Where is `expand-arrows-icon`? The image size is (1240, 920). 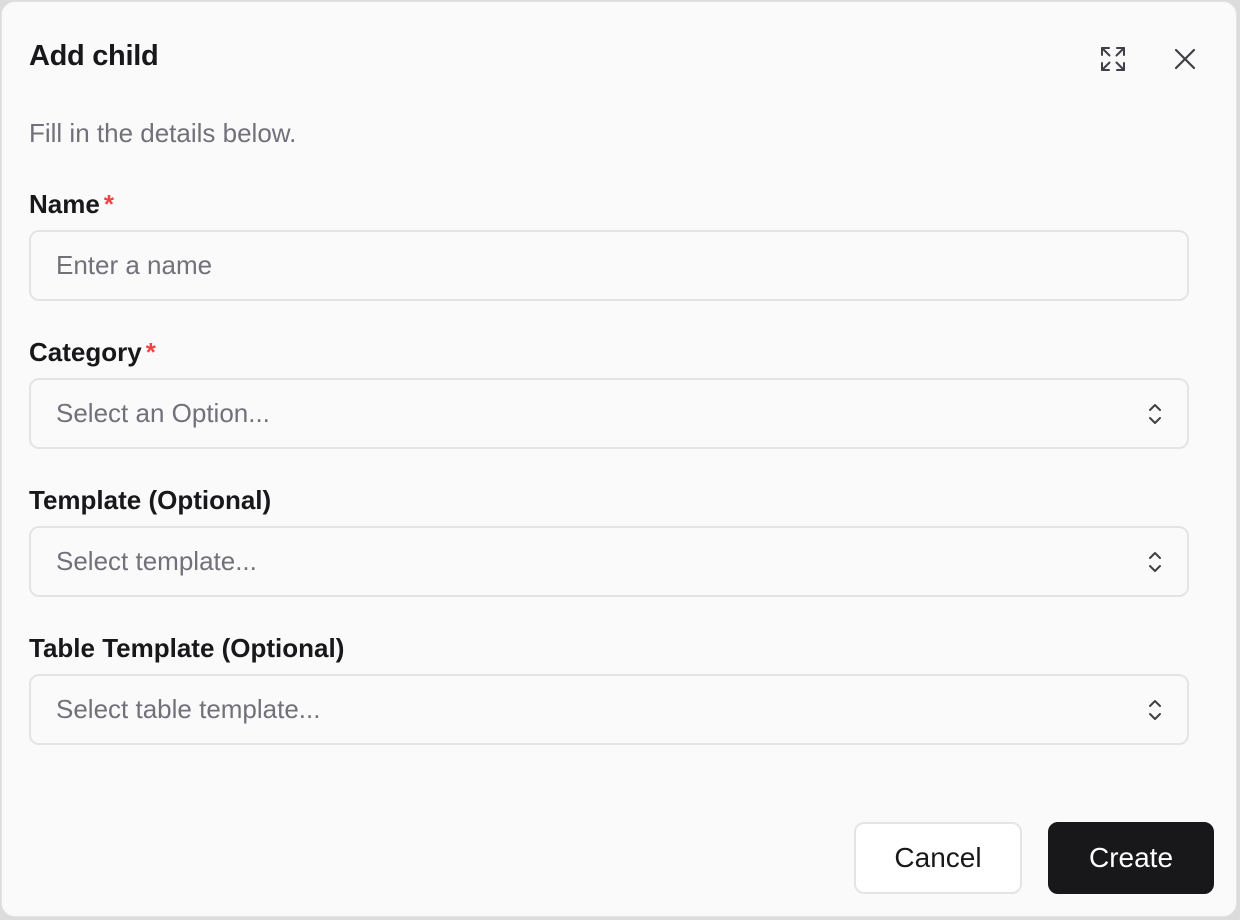 expand-arrows-icon is located at coordinates (1113, 59).